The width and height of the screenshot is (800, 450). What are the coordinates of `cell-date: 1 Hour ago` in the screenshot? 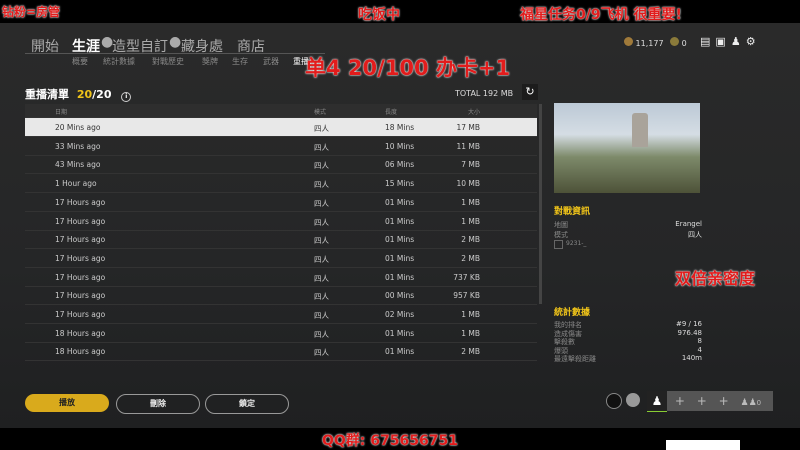 It's located at (76, 184).